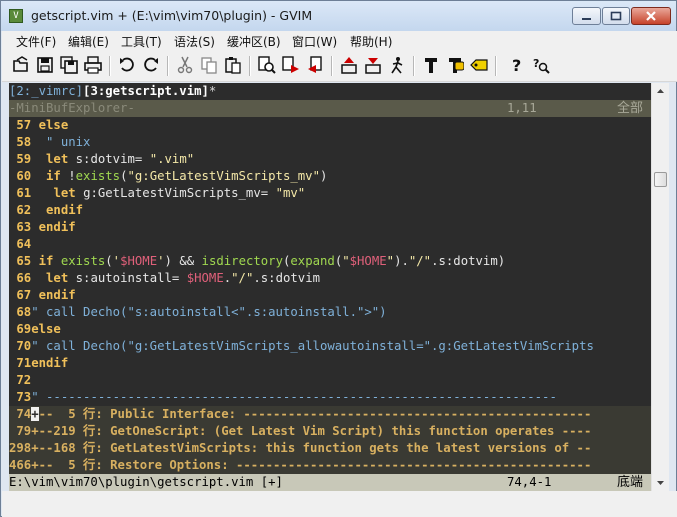  What do you see at coordinates (455, 65) in the screenshot?
I see `run-shell-button` at bounding box center [455, 65].